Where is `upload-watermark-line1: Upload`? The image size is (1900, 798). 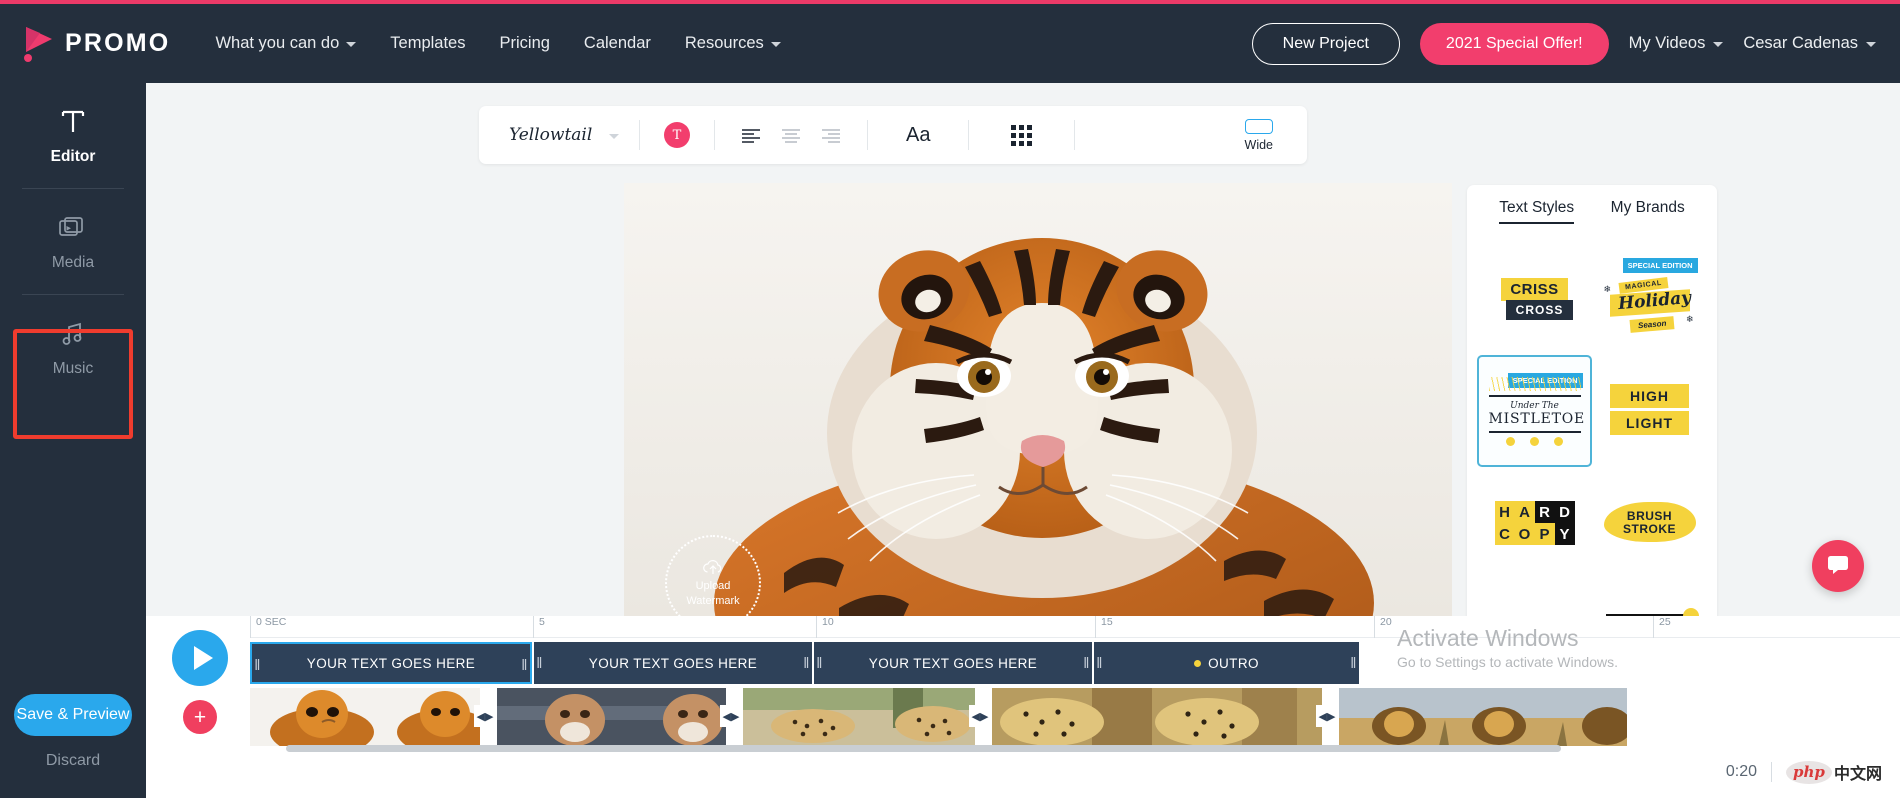 upload-watermark-line1: Upload is located at coordinates (713, 585).